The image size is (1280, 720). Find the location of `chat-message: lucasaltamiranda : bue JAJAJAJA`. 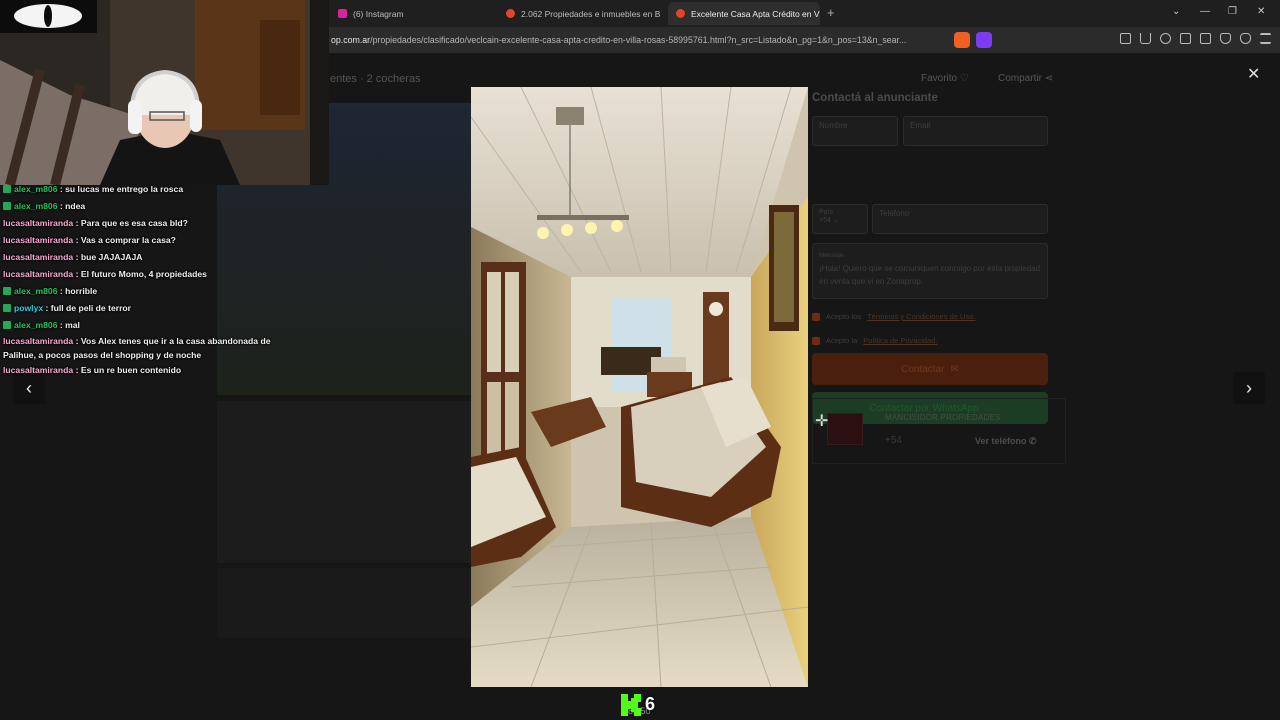

chat-message: lucasaltamiranda : bue JAJAJAJA is located at coordinates (73, 257).